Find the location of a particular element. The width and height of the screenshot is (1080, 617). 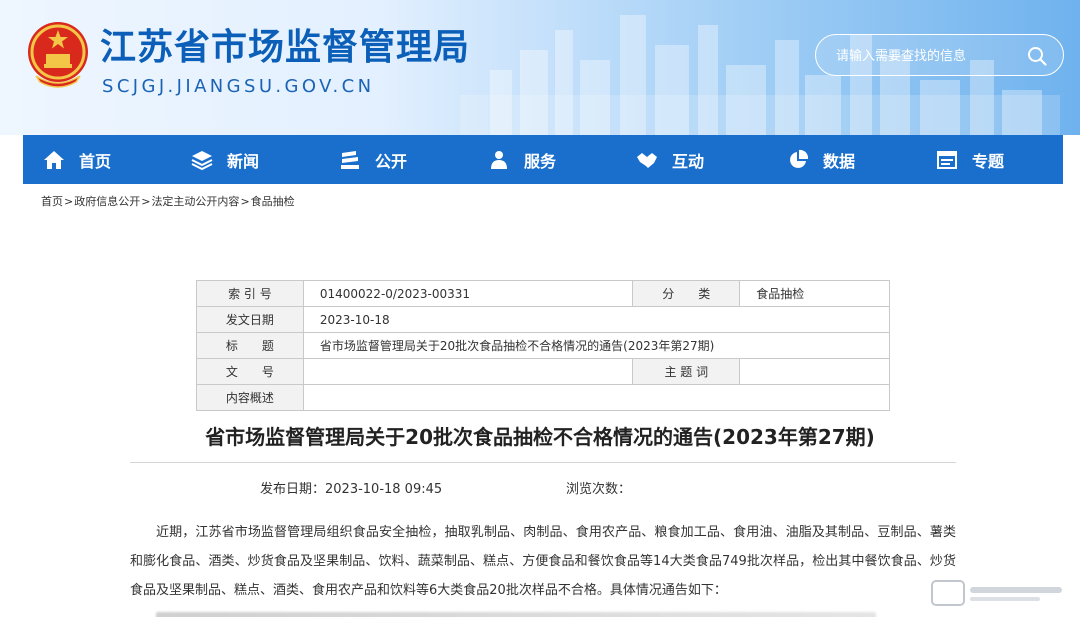

docno-value is located at coordinates (468, 371).